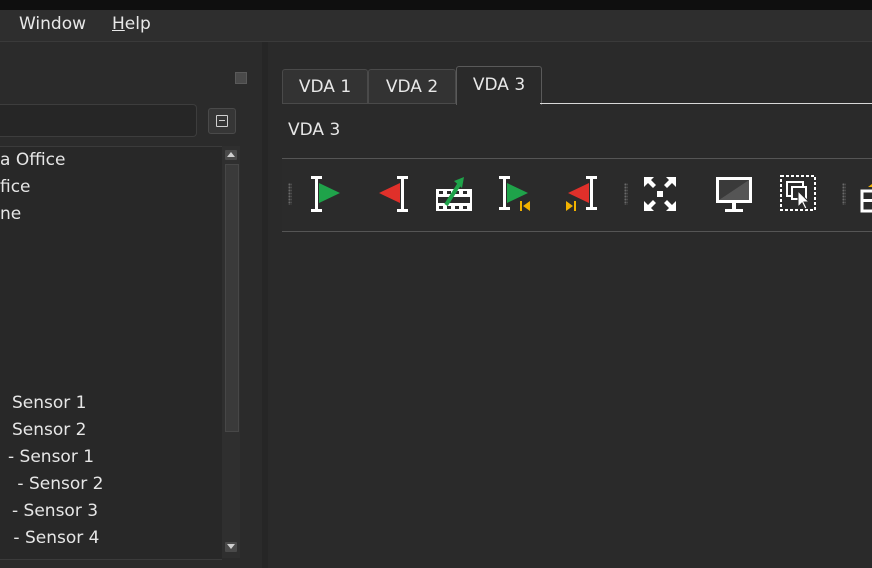 The width and height of the screenshot is (872, 568). Describe the element at coordinates (232, 298) in the screenshot. I see `scrollbar-thumb` at that location.